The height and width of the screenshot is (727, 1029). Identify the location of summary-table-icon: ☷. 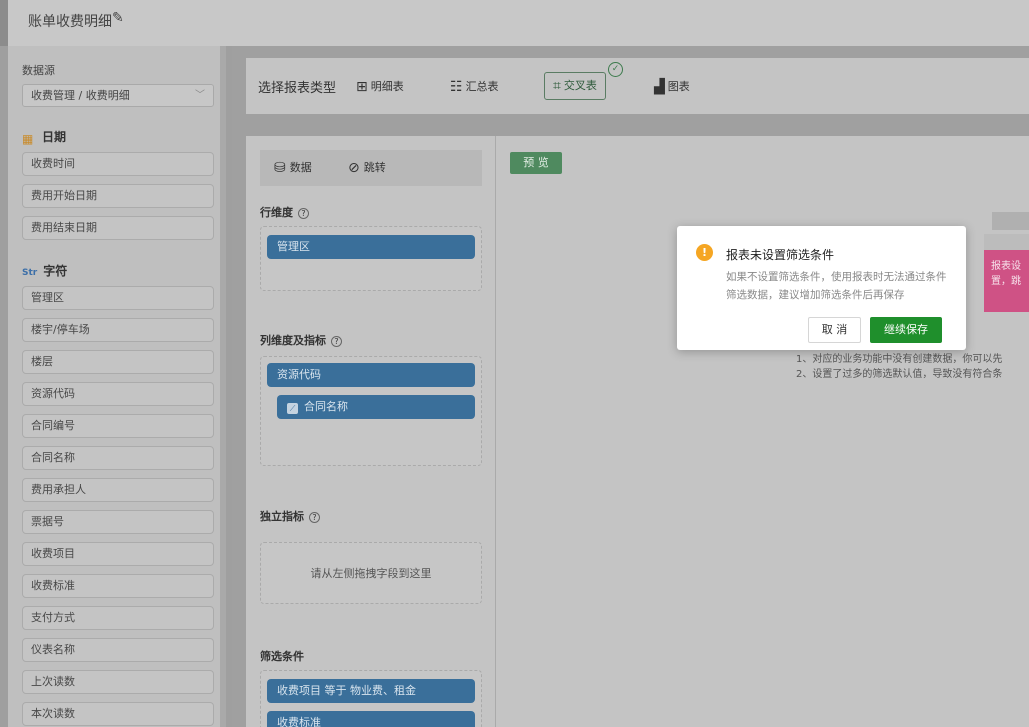
(456, 87).